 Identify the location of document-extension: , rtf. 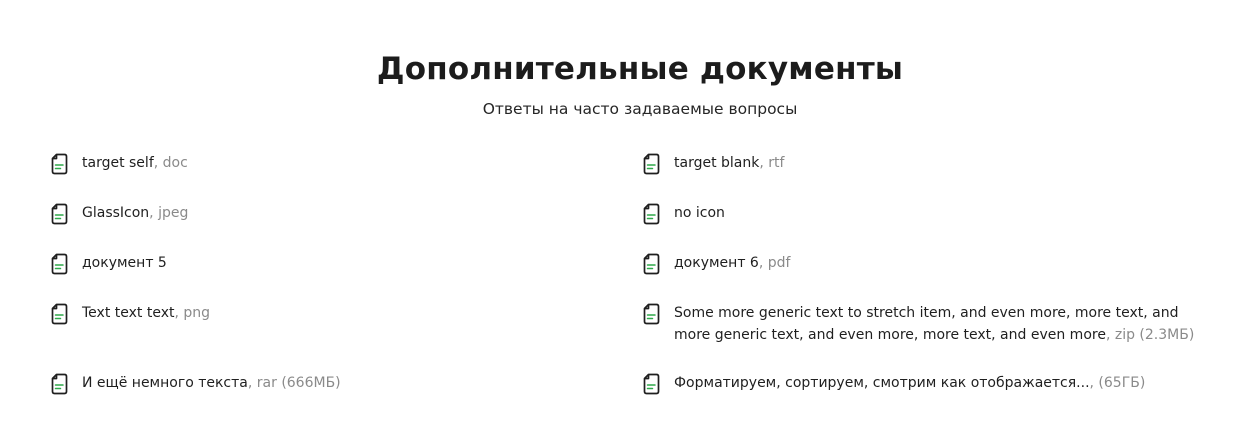
(772, 163).